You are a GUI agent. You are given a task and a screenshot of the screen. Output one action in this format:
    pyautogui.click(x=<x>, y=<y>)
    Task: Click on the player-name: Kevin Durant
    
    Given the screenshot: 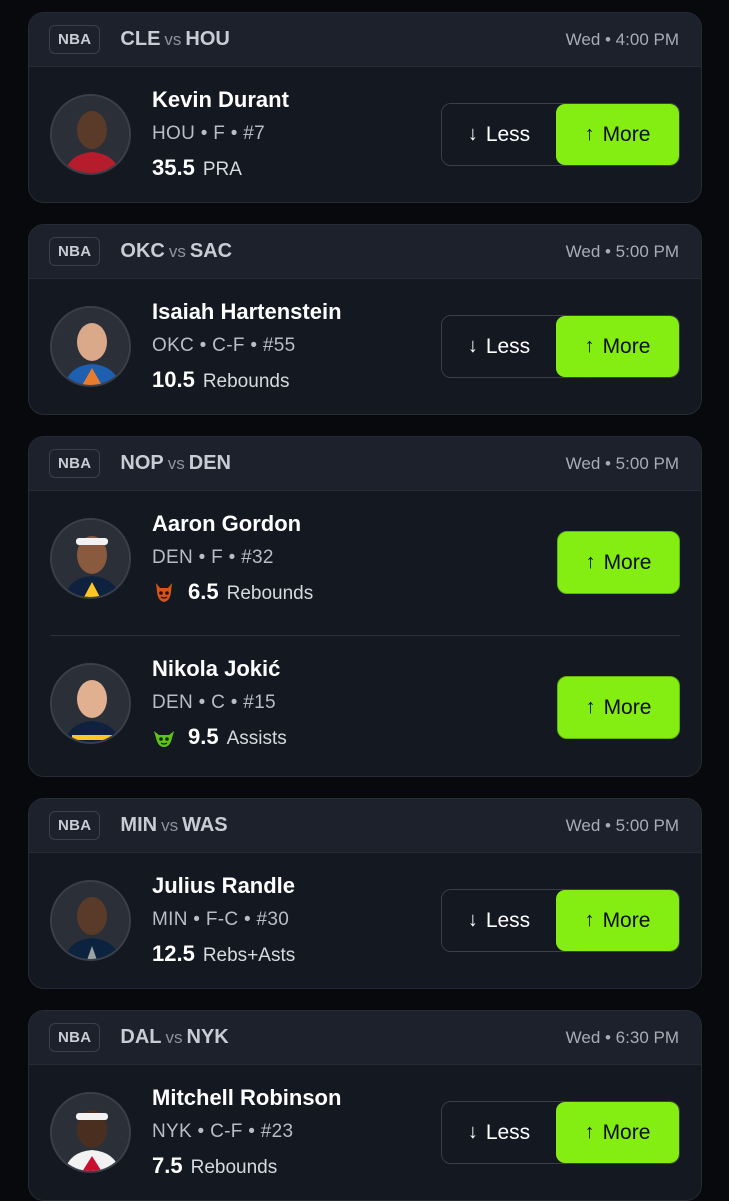 What is the action you would take?
    pyautogui.click(x=220, y=99)
    